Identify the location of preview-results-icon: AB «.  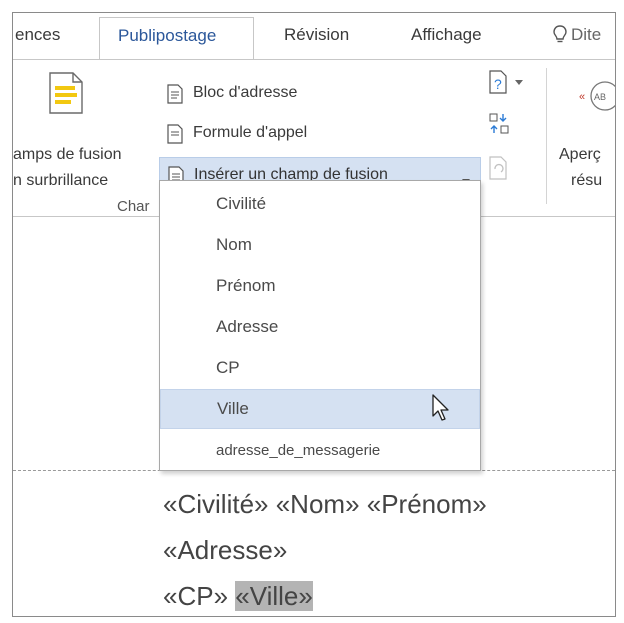
(597, 98).